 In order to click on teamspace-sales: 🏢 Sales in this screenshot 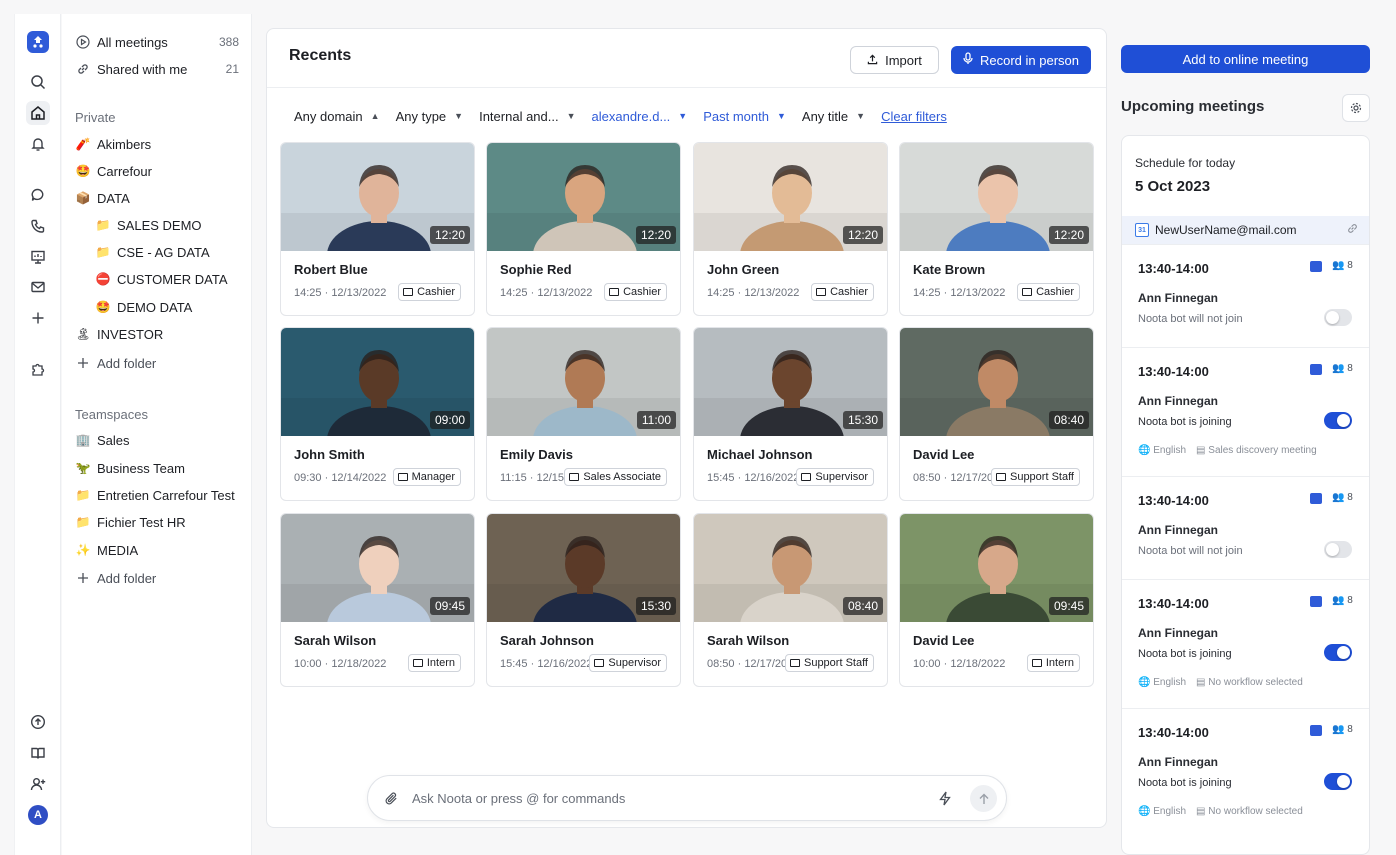, I will do `click(157, 440)`.